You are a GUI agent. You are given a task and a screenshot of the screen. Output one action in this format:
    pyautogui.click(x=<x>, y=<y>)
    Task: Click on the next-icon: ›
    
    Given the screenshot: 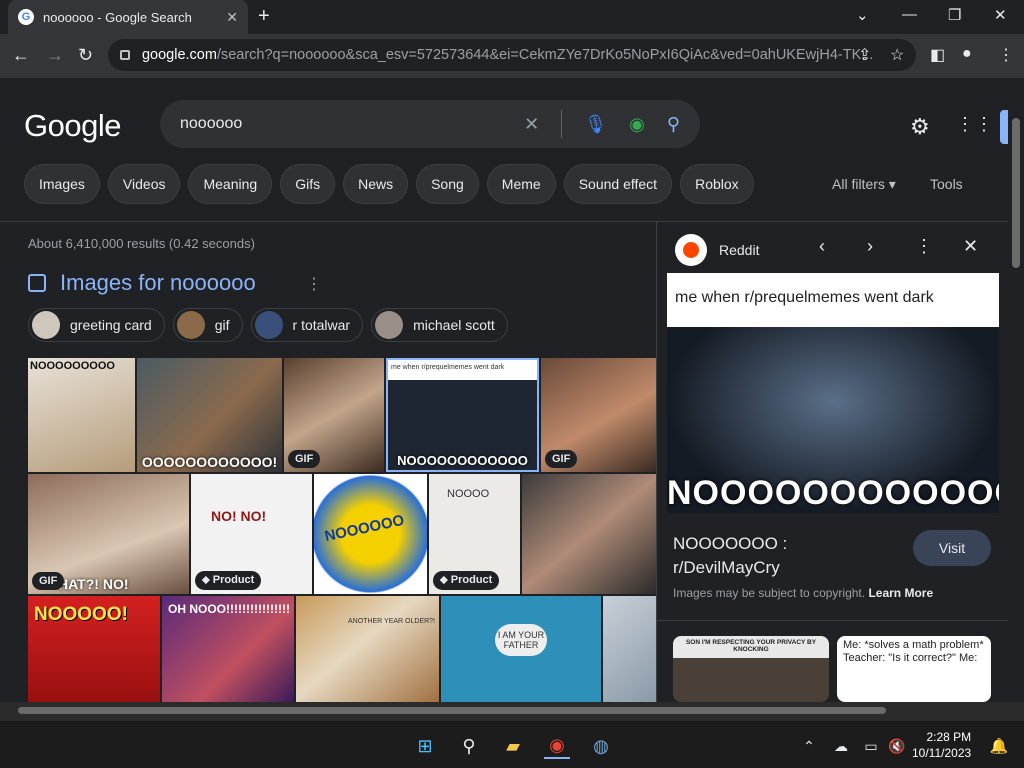 What is the action you would take?
    pyautogui.click(x=870, y=246)
    